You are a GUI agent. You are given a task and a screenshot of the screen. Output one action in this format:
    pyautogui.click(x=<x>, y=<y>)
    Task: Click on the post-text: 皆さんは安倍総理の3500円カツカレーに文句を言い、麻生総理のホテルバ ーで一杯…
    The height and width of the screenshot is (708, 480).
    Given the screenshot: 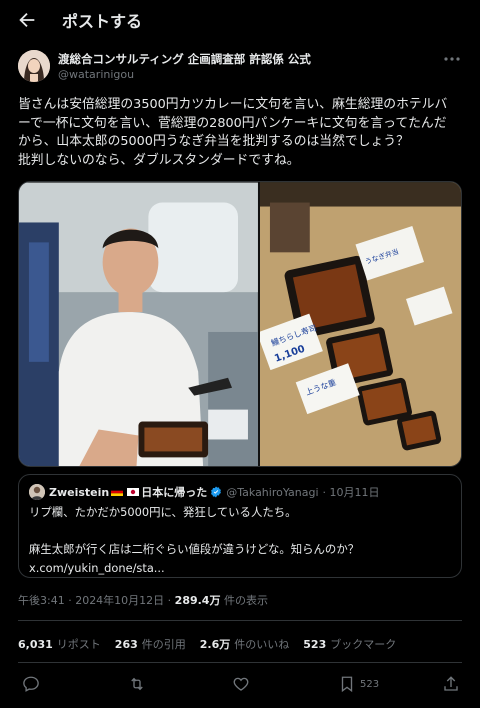 What is the action you would take?
    pyautogui.click(x=241, y=133)
    